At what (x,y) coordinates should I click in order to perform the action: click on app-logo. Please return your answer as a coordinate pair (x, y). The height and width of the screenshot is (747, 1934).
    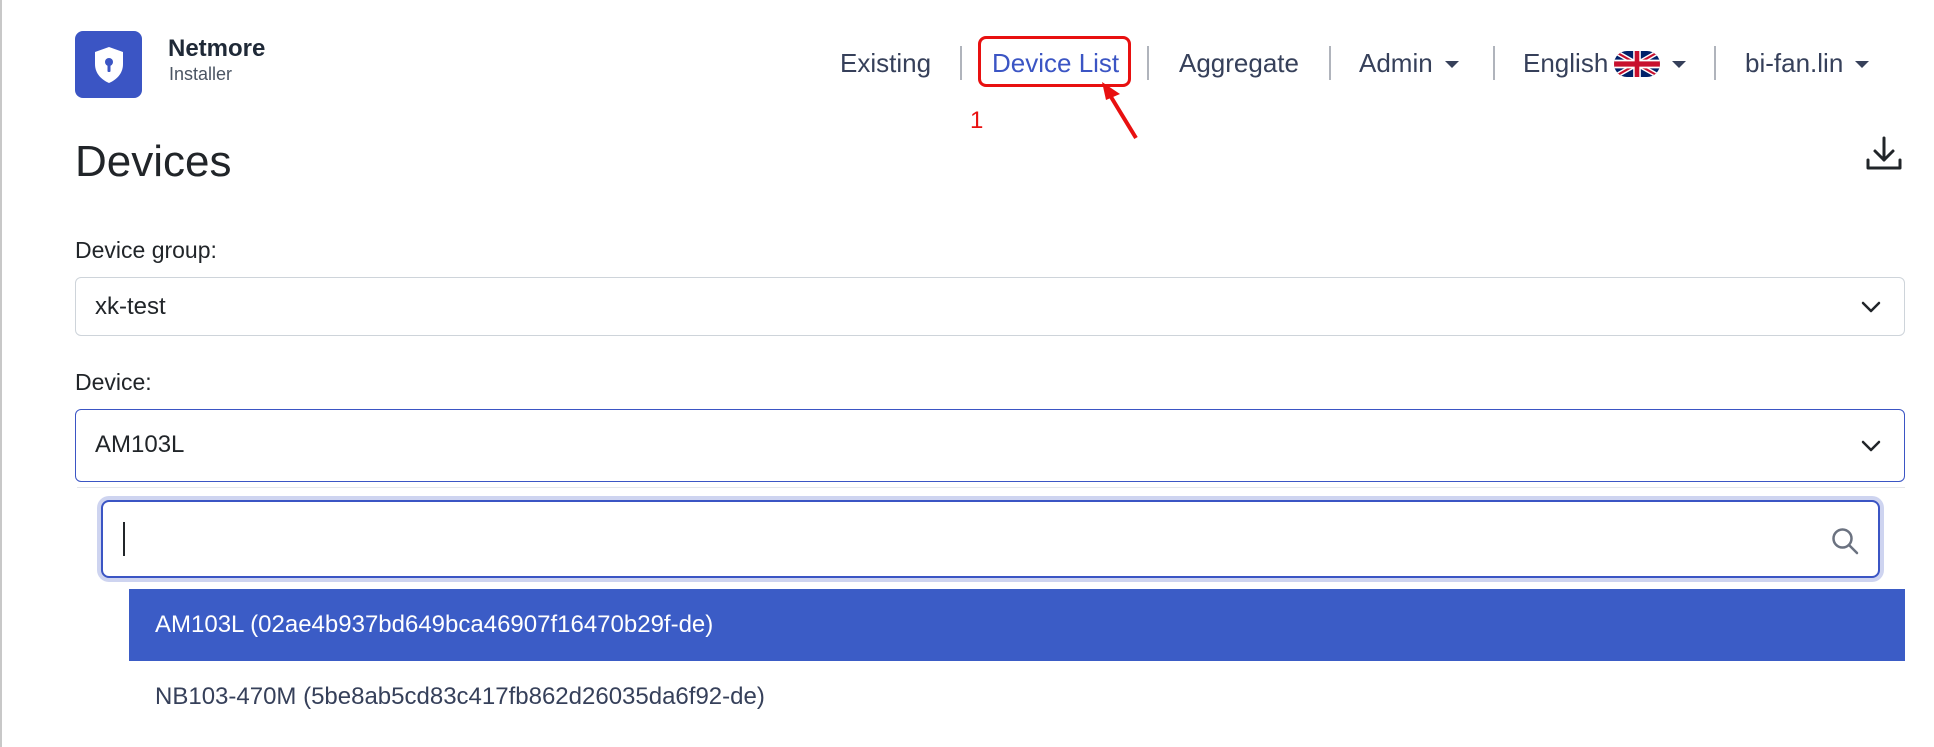
    Looking at the image, I should click on (108, 64).